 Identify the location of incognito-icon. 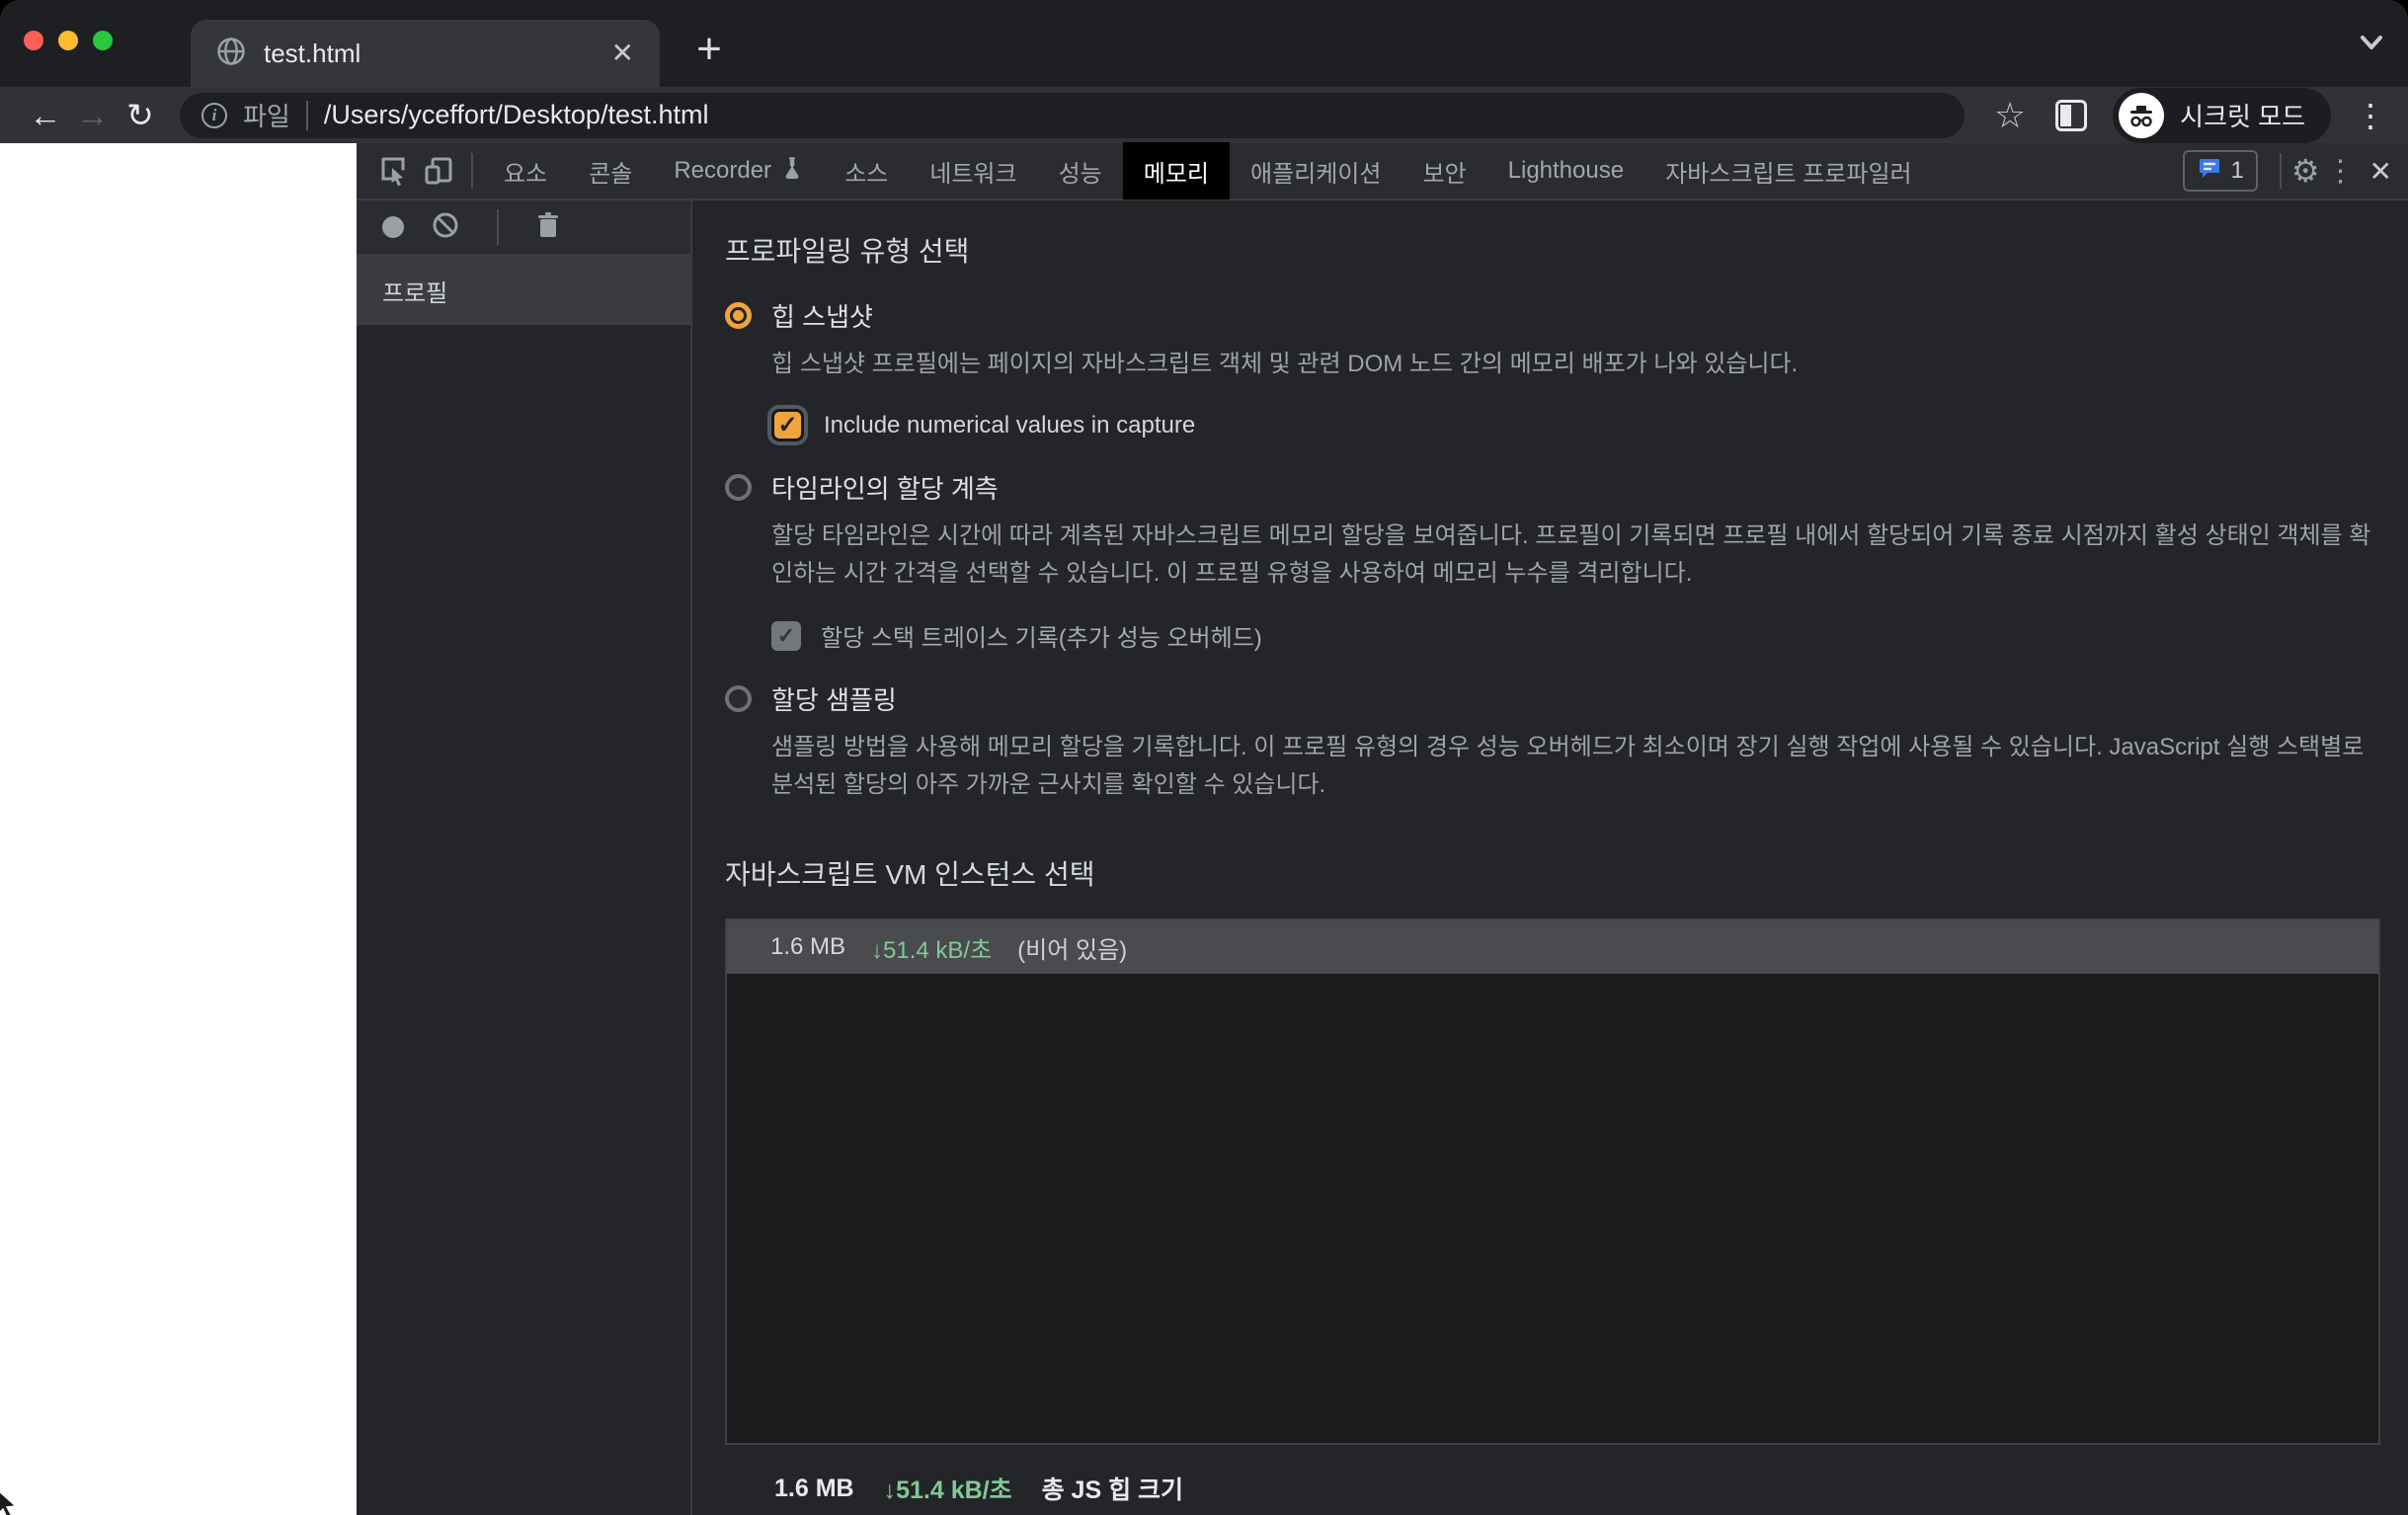
(2142, 115).